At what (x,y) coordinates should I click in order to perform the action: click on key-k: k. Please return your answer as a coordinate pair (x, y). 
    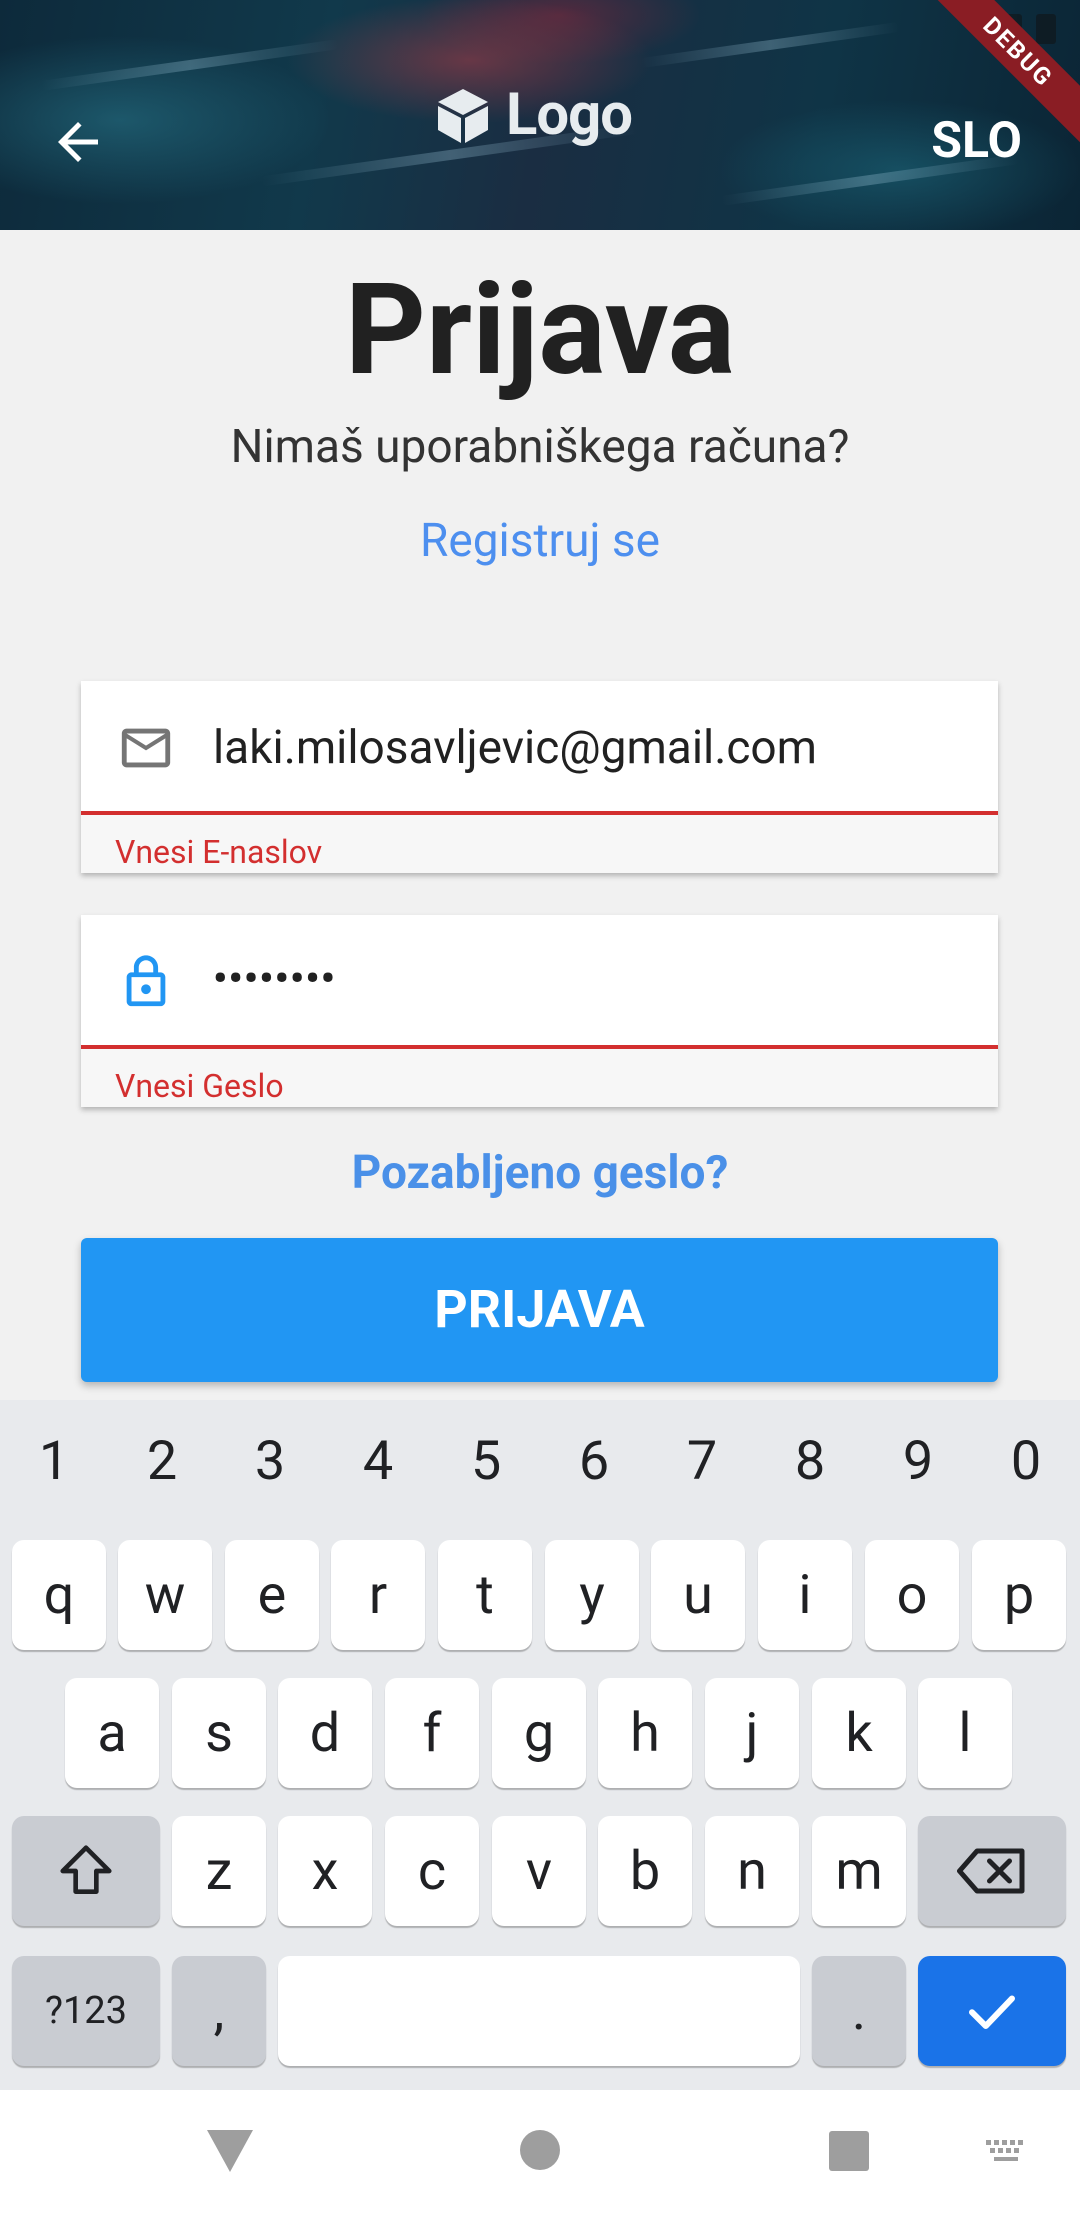
    Looking at the image, I should click on (859, 1733).